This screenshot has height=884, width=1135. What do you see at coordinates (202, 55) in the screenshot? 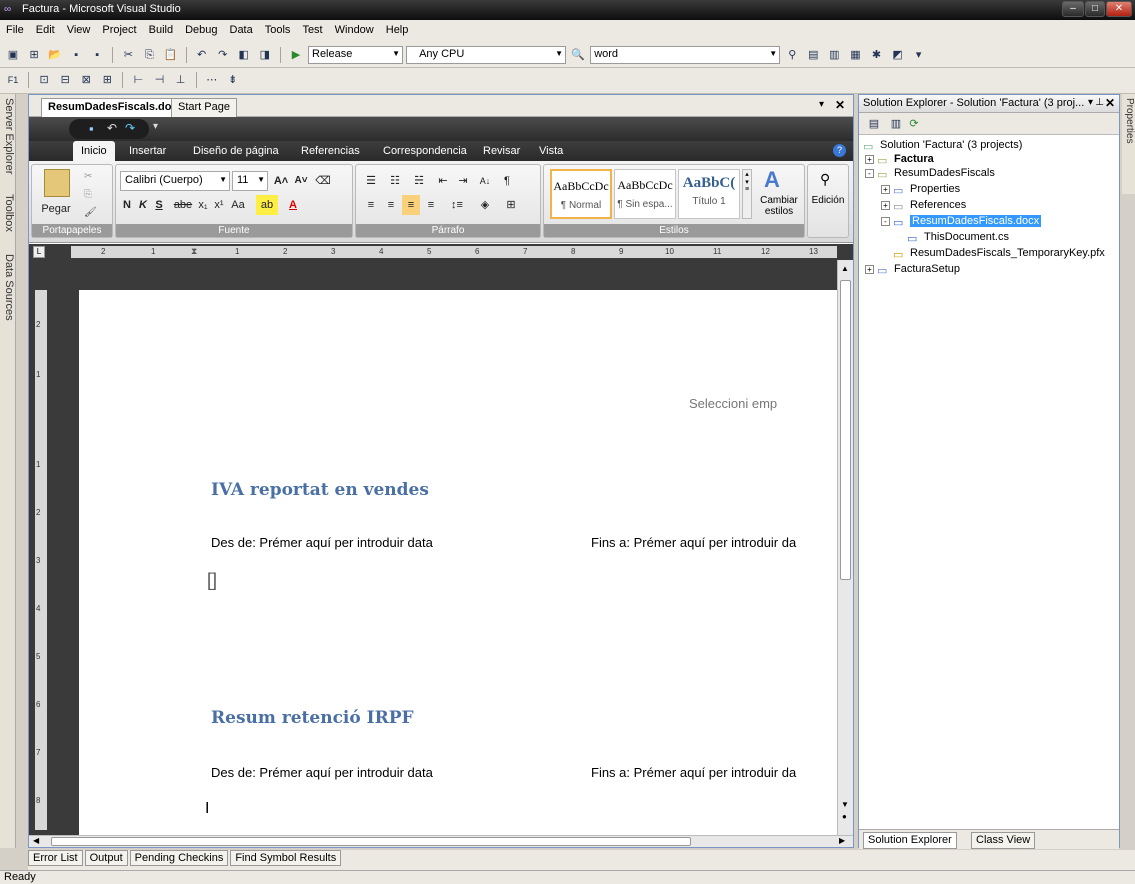
I see `undo-icon: ↶` at bounding box center [202, 55].